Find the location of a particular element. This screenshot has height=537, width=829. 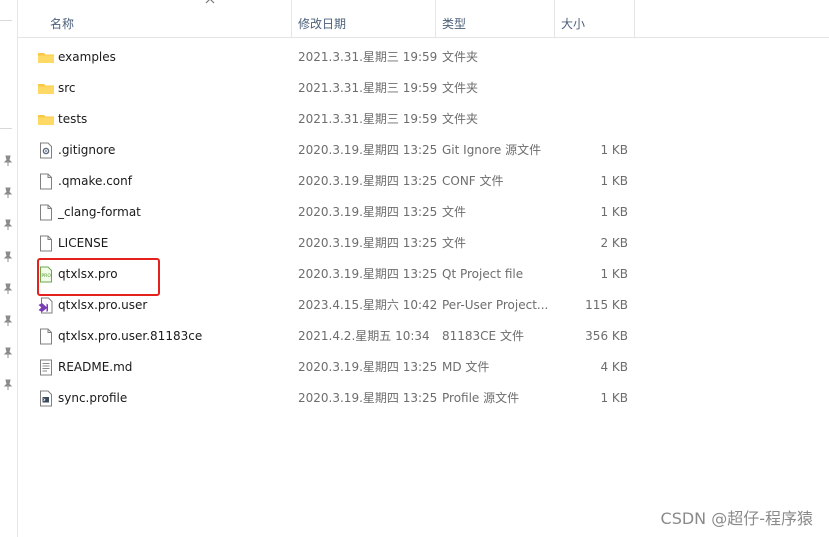

column-header-type-label: 类型 is located at coordinates (454, 24).